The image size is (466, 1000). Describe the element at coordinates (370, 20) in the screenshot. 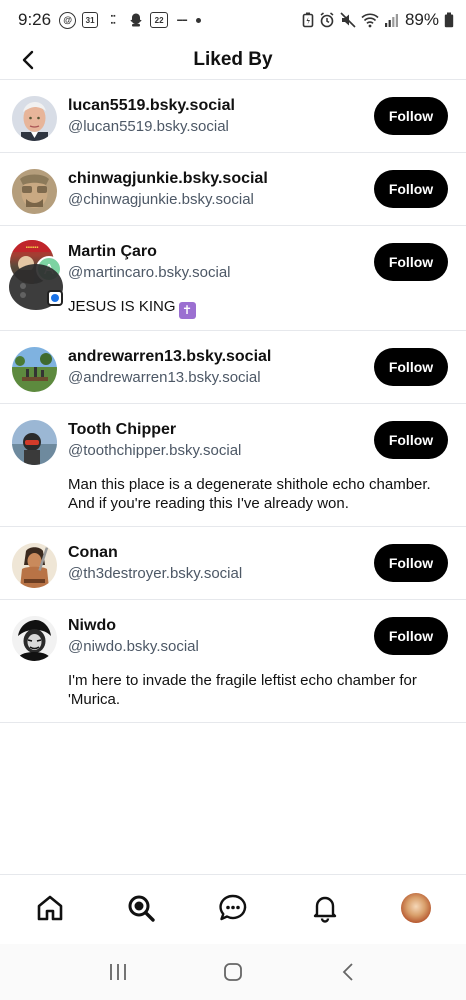

I see `wifi-icon` at that location.